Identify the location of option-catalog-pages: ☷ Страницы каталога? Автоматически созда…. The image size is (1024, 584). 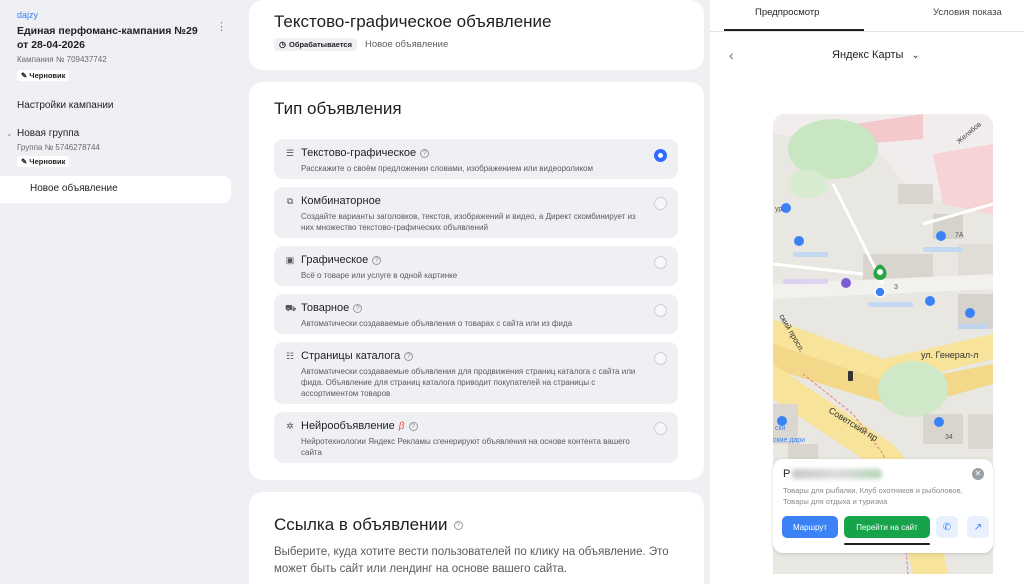
(476, 373).